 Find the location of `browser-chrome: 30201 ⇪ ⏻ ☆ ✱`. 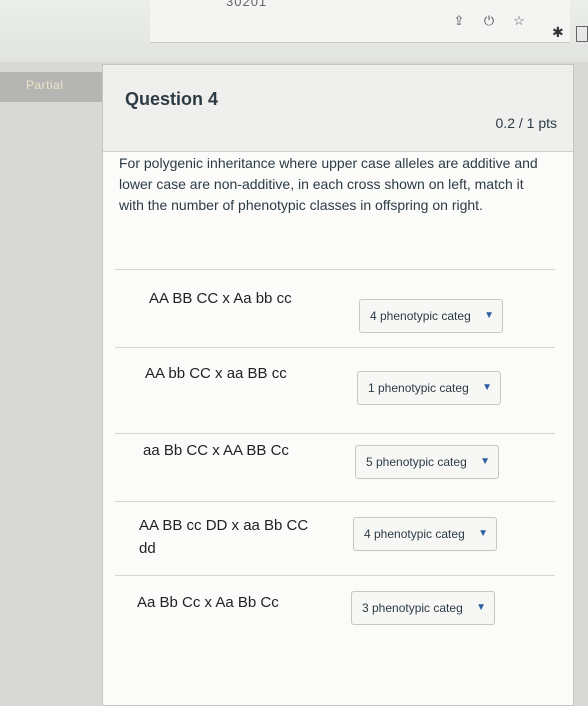

browser-chrome: 30201 ⇪ ⏻ ☆ ✱ is located at coordinates (294, 31).